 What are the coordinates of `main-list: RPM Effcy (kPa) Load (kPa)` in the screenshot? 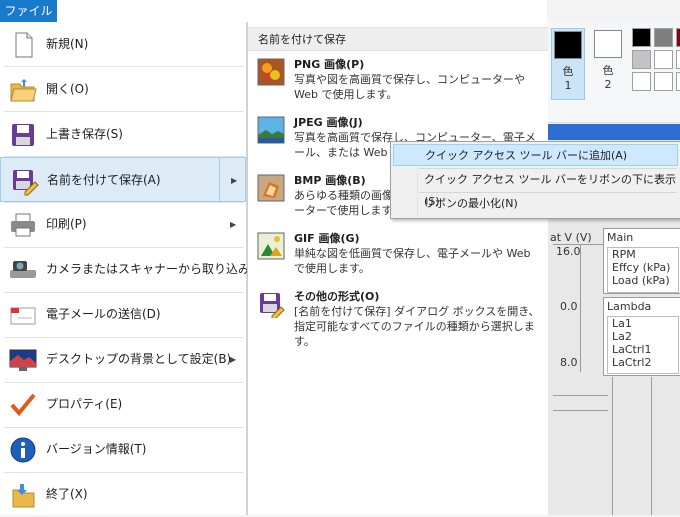 It's located at (643, 270).